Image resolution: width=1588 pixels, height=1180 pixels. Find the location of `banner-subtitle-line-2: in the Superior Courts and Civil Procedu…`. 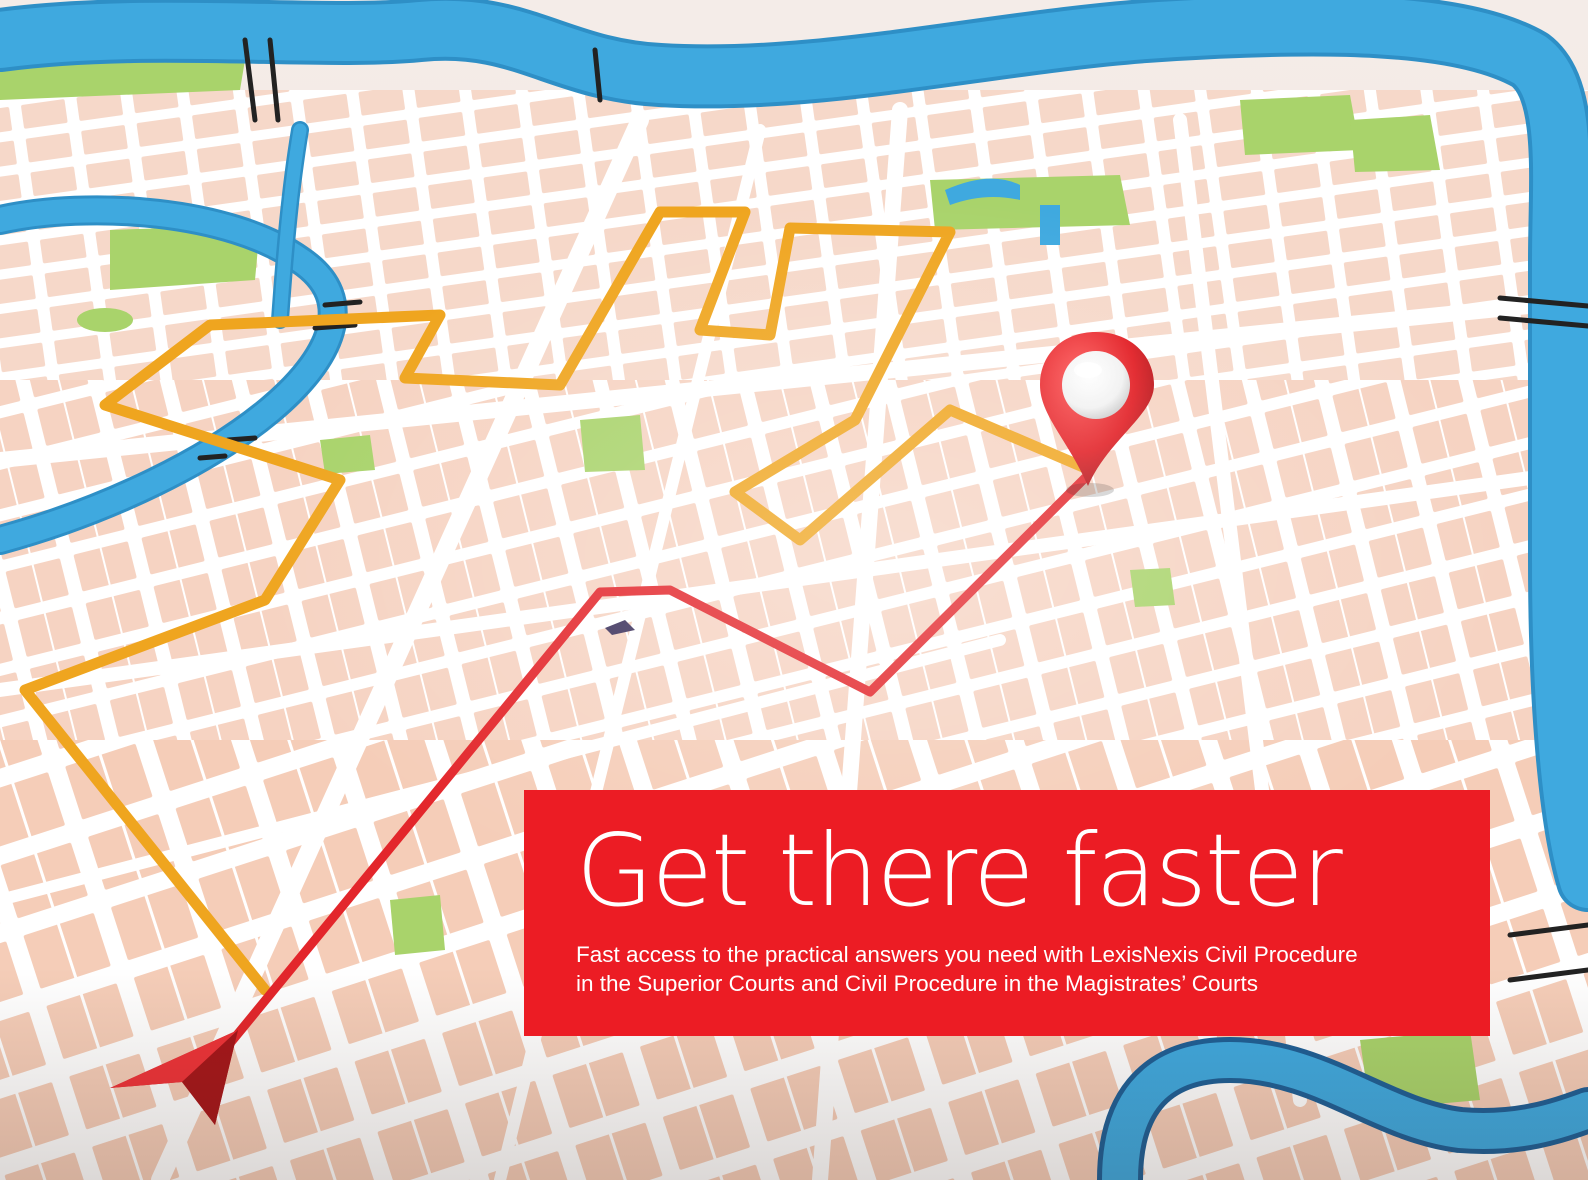

banner-subtitle-line-2: in the Superior Courts and Civil Procedu… is located at coordinates (917, 983).